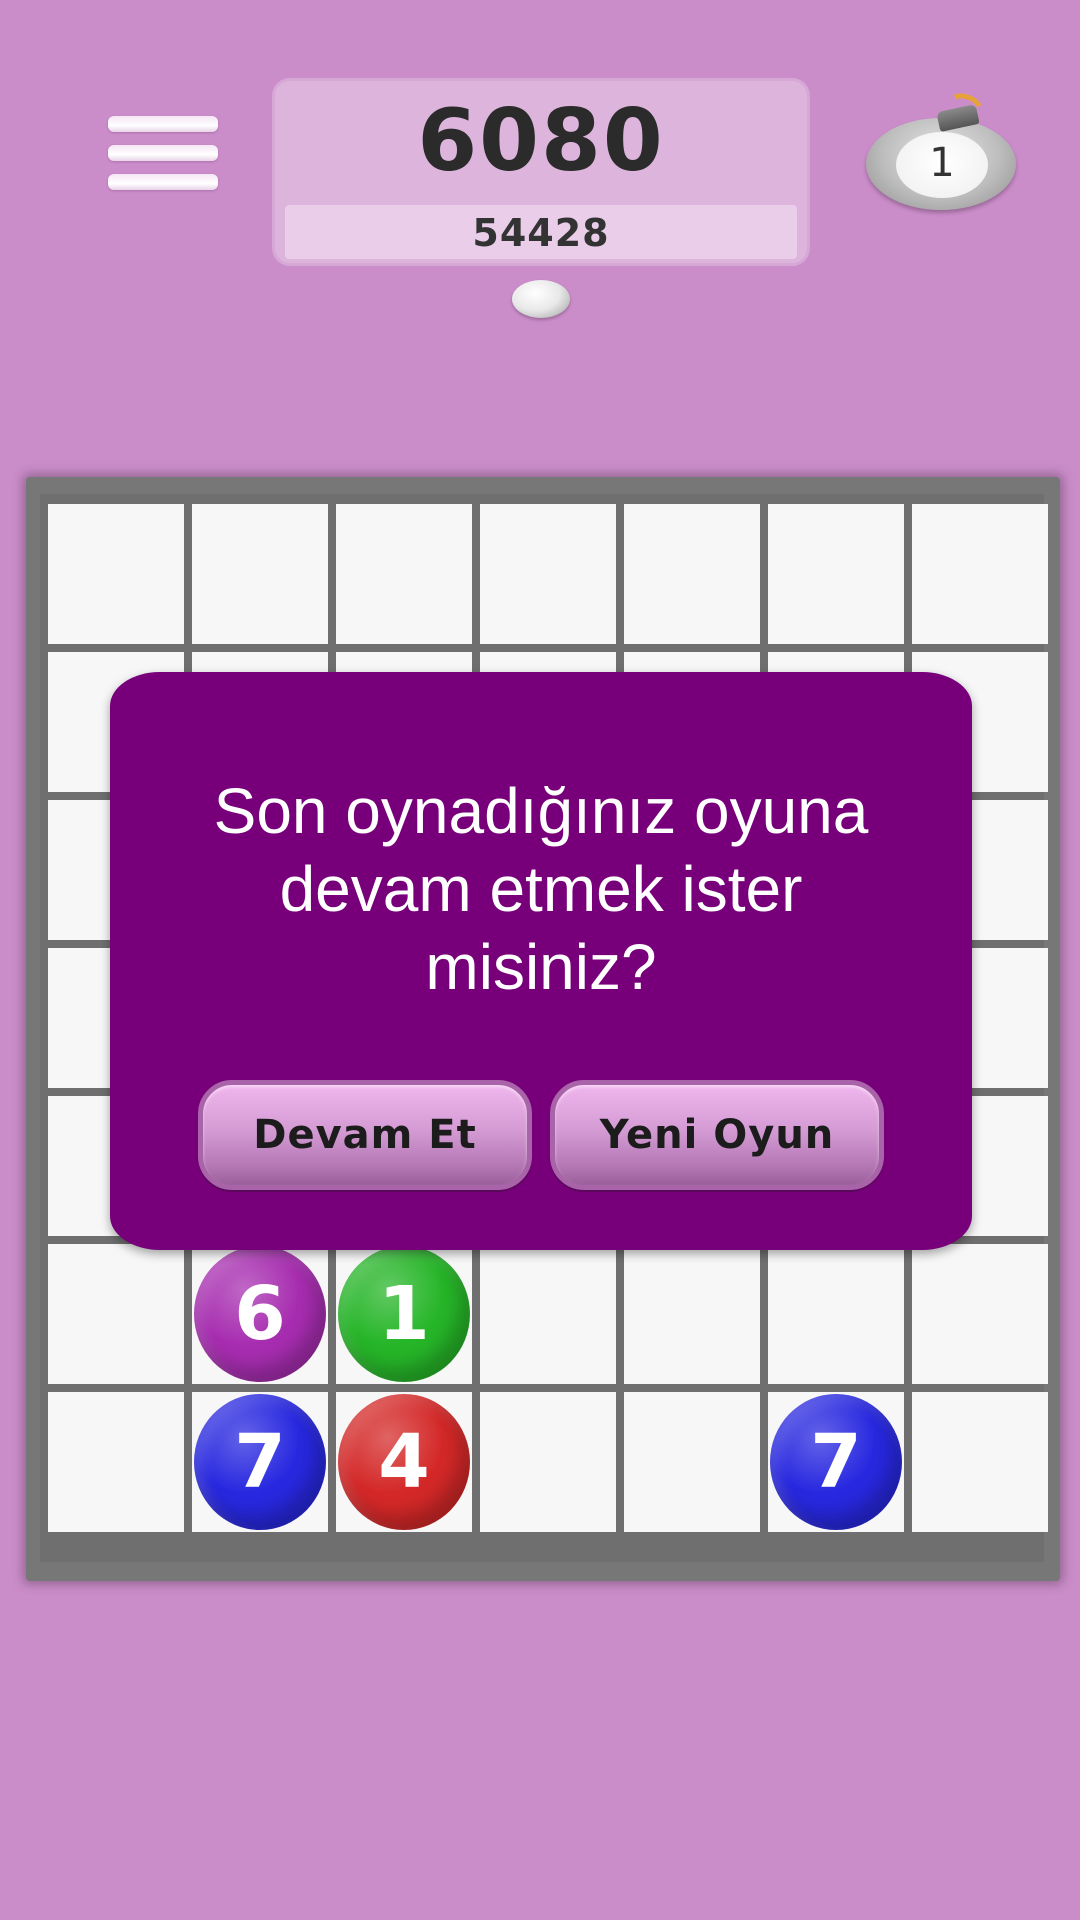 The width and height of the screenshot is (1080, 1920). I want to click on score-panel: 6080 54428, so click(541, 172).